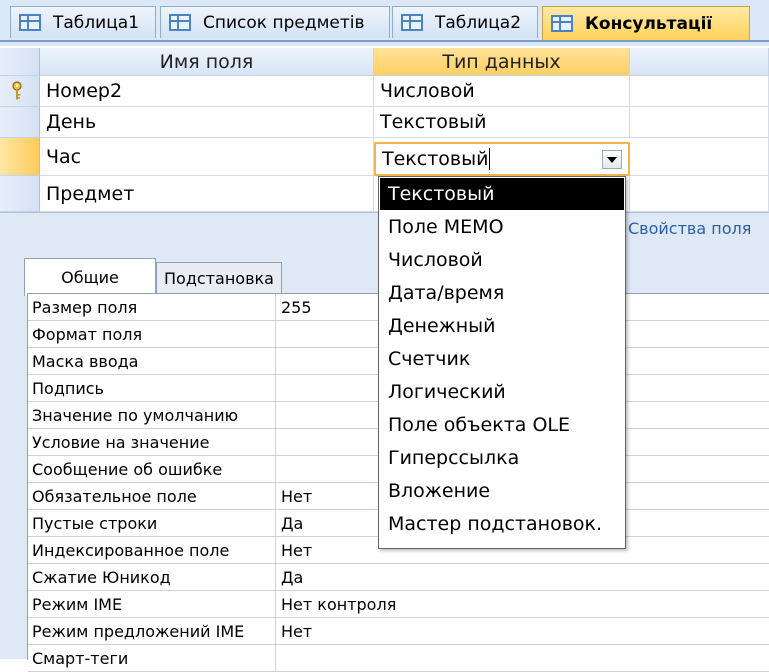 The height and width of the screenshot is (672, 769). Describe the element at coordinates (207, 91) in the screenshot. I see `field-name-cell: Номер2` at that location.